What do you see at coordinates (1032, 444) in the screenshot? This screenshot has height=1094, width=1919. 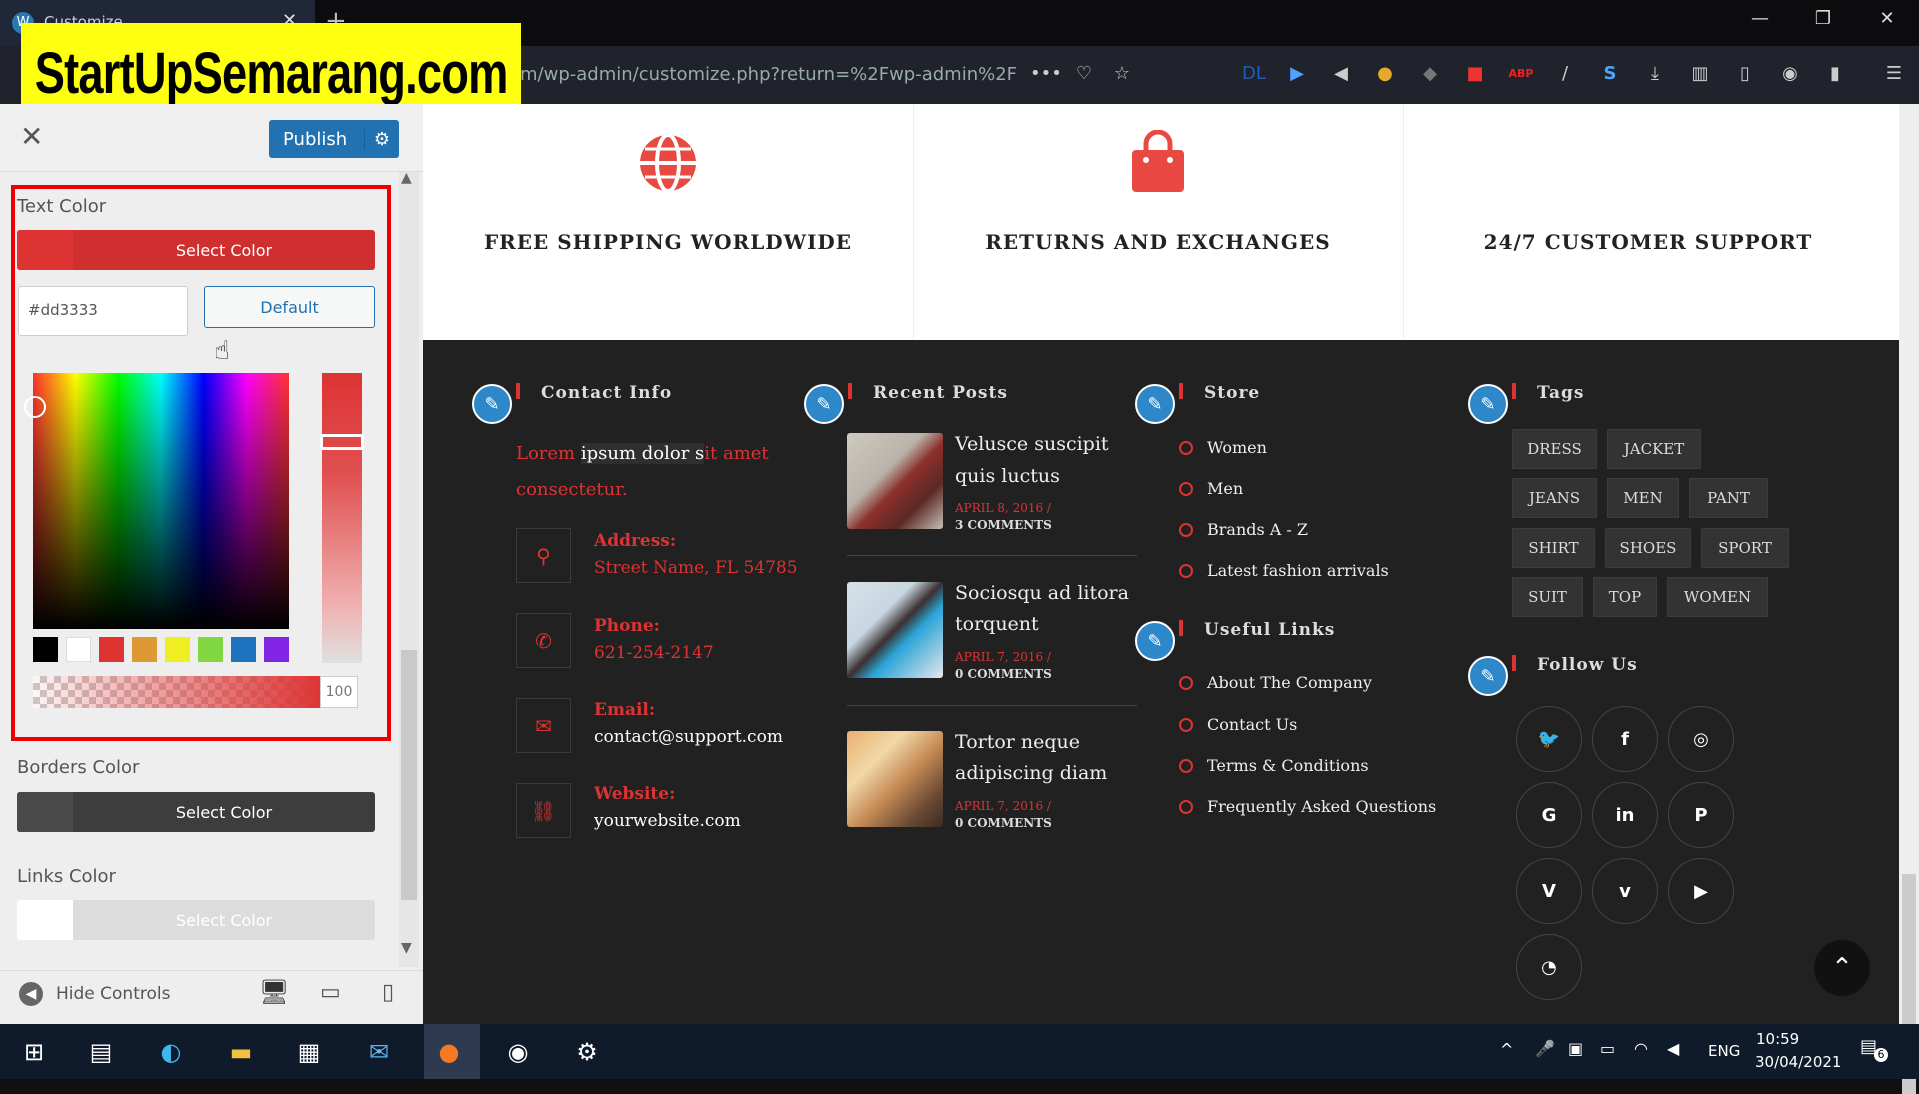 I see `post-title: Velusce suscipit` at bounding box center [1032, 444].